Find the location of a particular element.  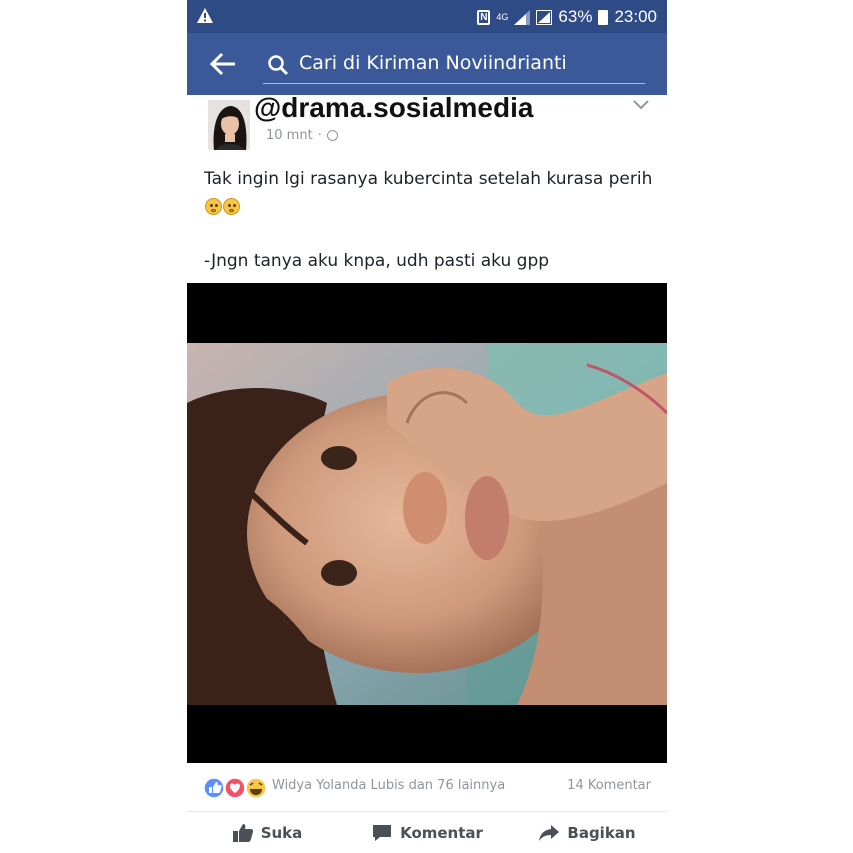

comment-label: Komentar is located at coordinates (441, 832).